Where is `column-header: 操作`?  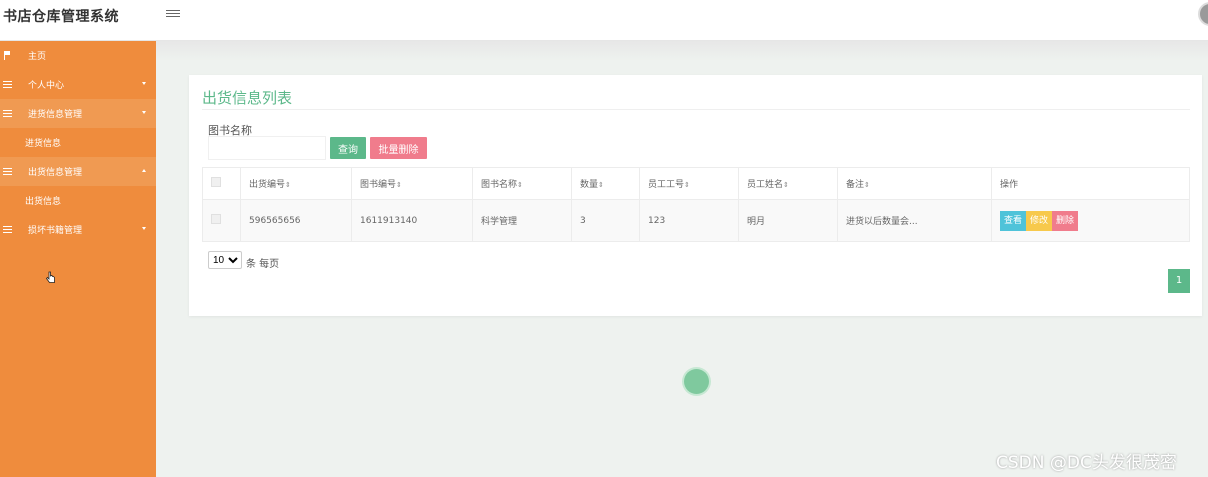 column-header: 操作 is located at coordinates (1090, 183).